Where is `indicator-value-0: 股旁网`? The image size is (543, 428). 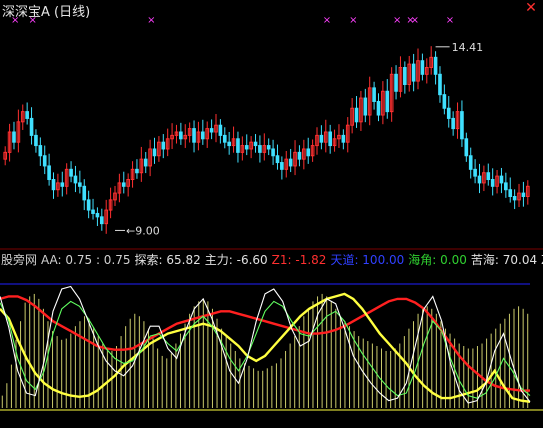 indicator-value-0: 股旁网 is located at coordinates (19, 260).